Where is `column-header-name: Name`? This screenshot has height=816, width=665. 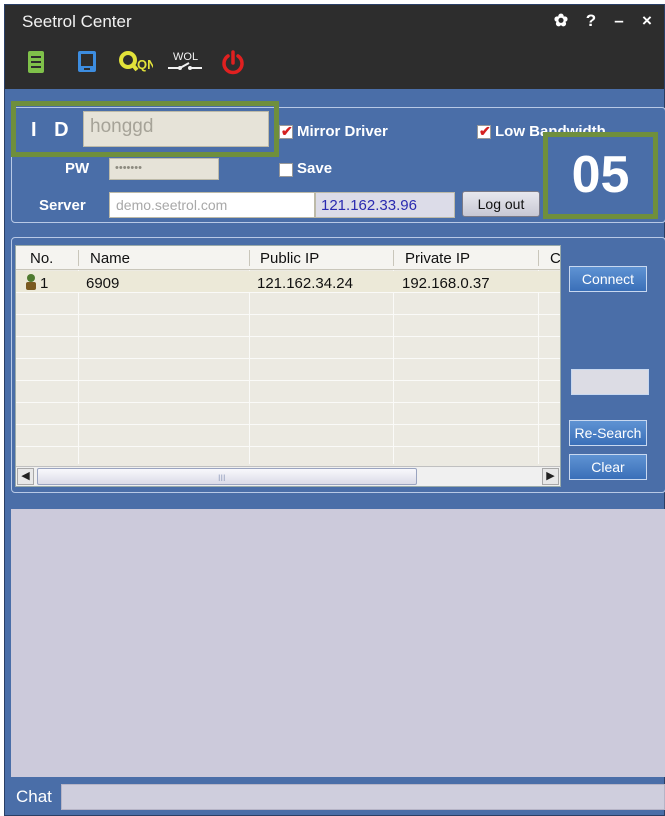
column-header-name: Name is located at coordinates (110, 258).